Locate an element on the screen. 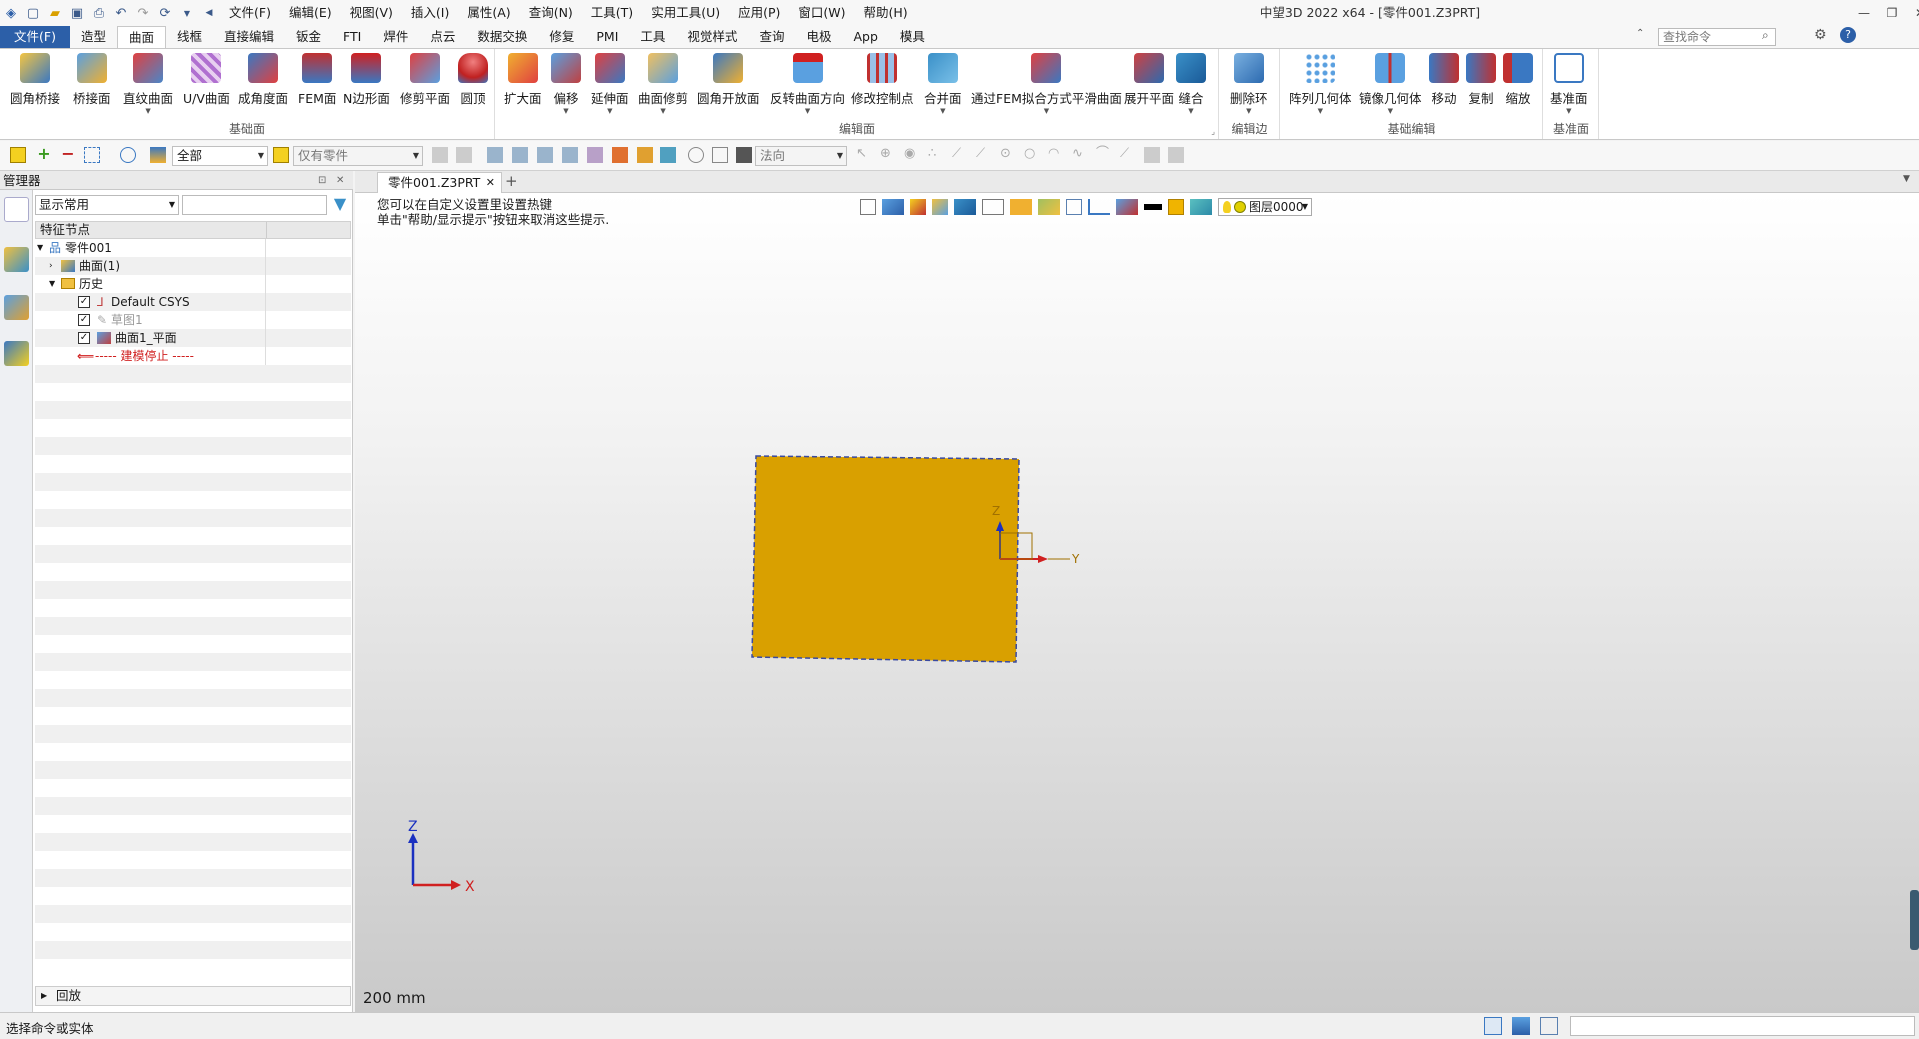  expand-arrow-icon: ▶ is located at coordinates (44, 996).